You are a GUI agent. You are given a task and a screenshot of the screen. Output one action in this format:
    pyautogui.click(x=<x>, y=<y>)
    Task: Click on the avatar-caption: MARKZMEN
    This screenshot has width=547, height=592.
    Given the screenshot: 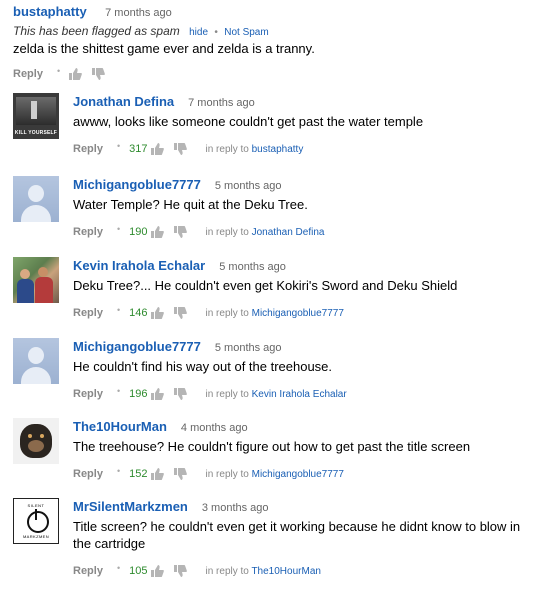 What is the action you would take?
    pyautogui.click(x=36, y=536)
    